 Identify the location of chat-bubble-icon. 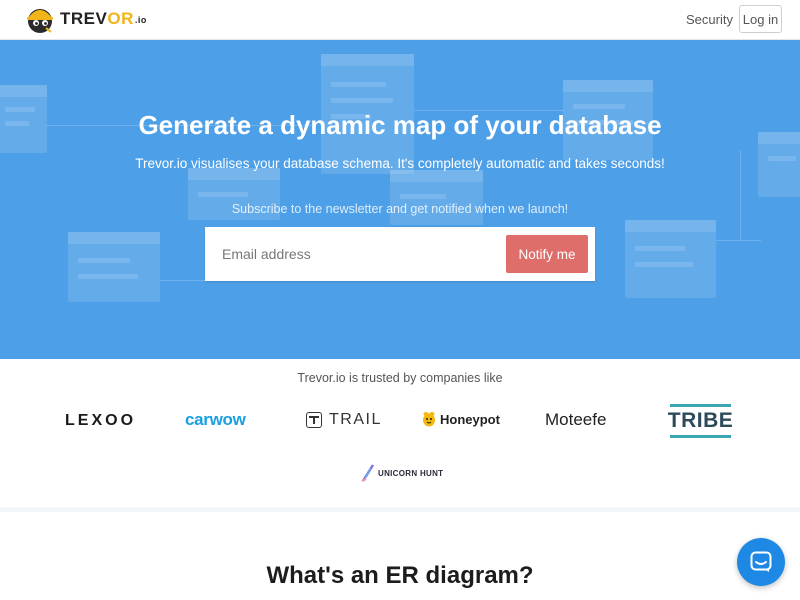
(761, 561).